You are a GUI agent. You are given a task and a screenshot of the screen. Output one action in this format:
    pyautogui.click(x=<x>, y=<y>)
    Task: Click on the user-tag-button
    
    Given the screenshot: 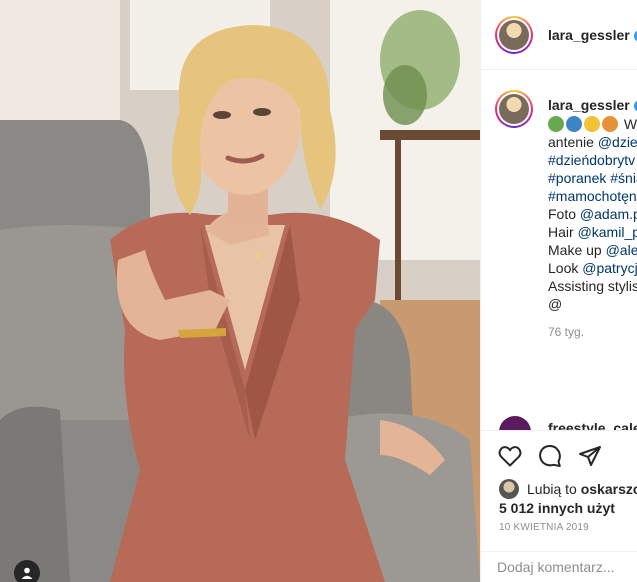 What is the action you would take?
    pyautogui.click(x=27, y=571)
    